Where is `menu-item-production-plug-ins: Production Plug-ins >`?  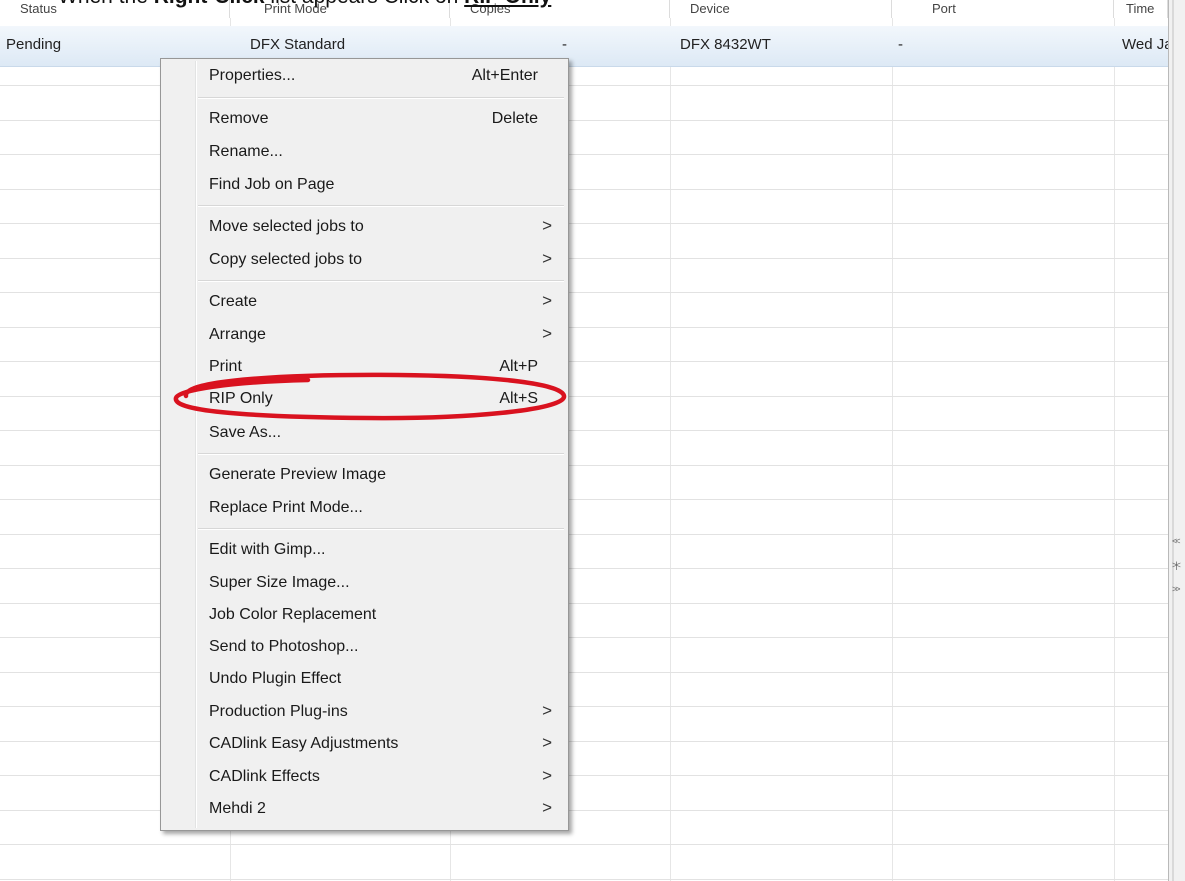 menu-item-production-plug-ins: Production Plug-ins > is located at coordinates (364, 712).